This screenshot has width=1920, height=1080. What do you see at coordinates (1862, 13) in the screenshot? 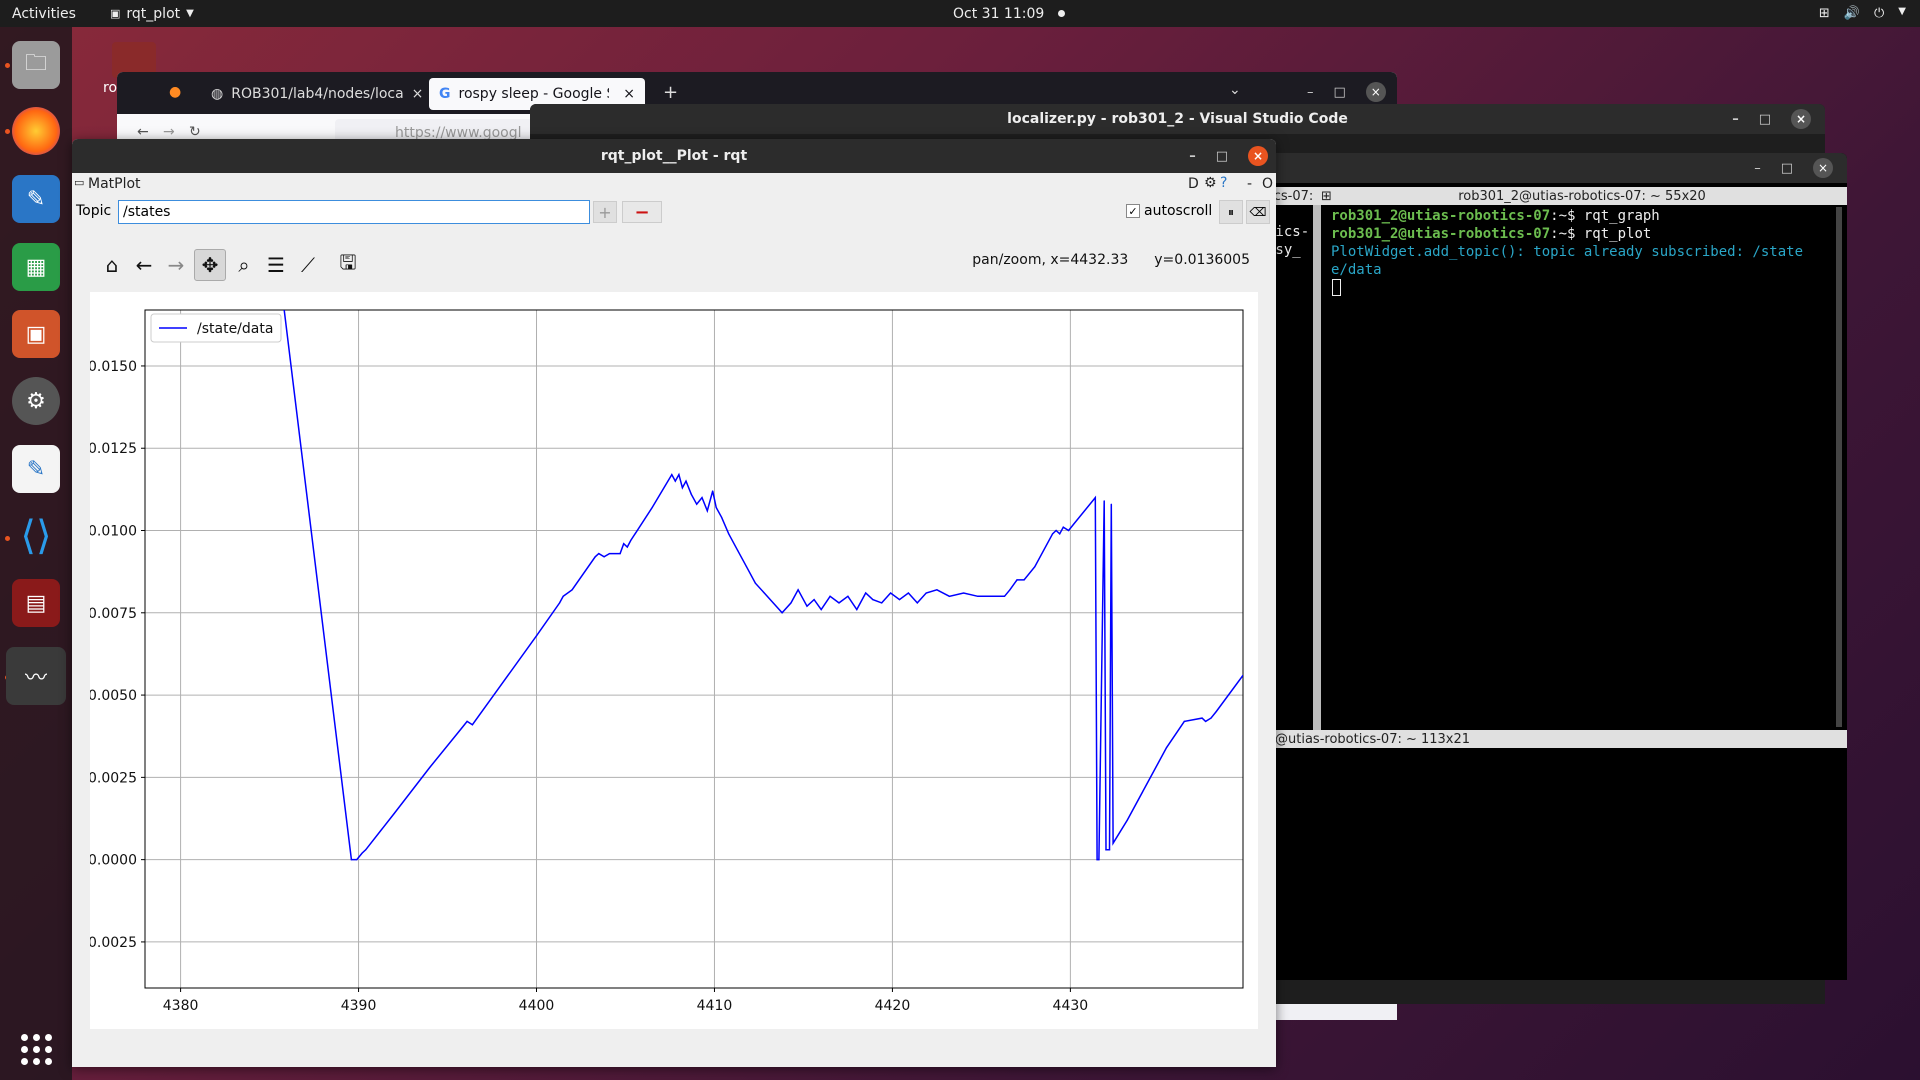
I see `system-tray: ⊞ 🔊 ⏻ ▼` at bounding box center [1862, 13].